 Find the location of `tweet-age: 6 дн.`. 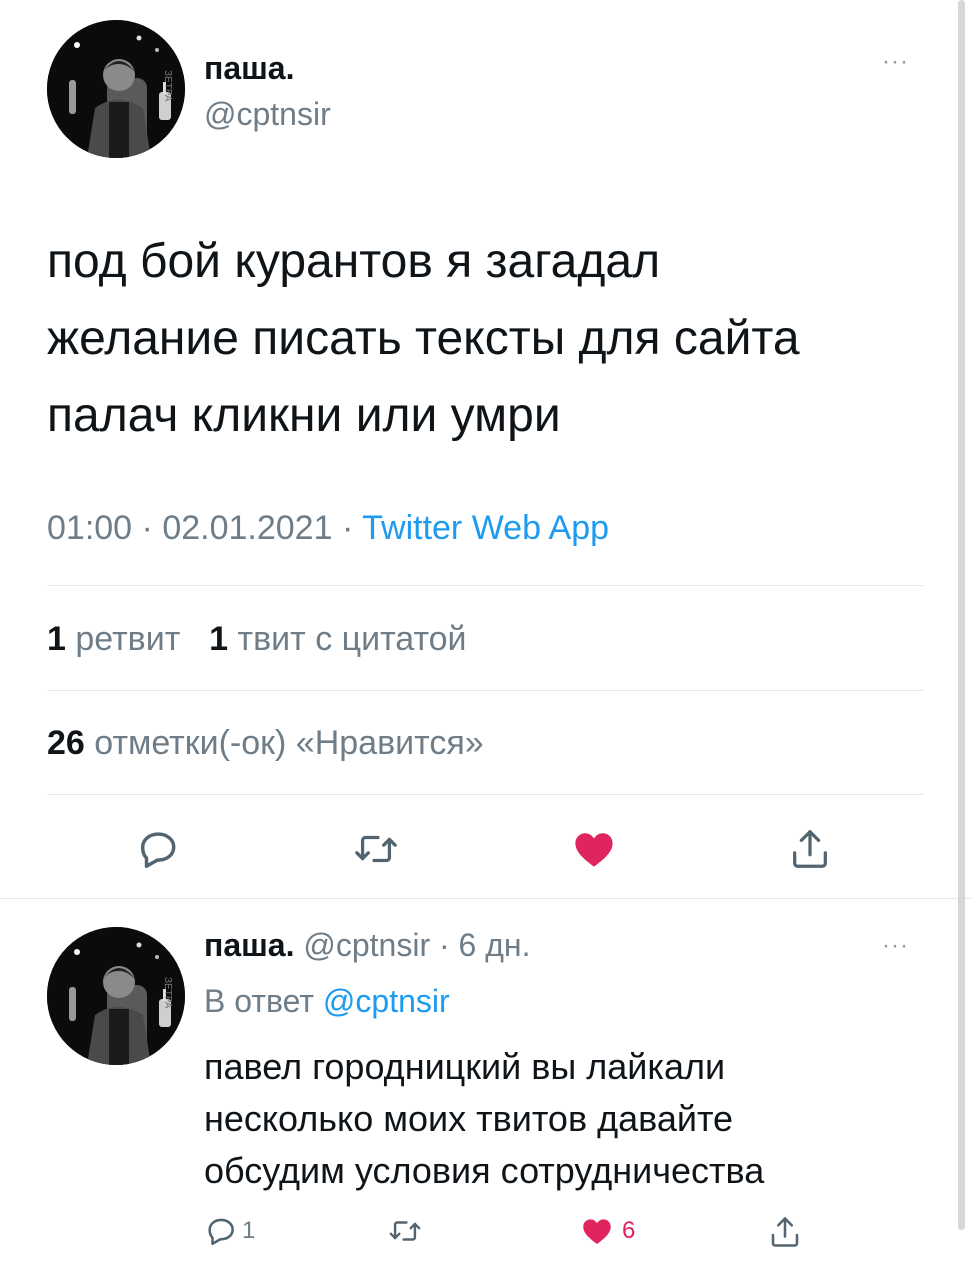

tweet-age: 6 дн. is located at coordinates (495, 945).